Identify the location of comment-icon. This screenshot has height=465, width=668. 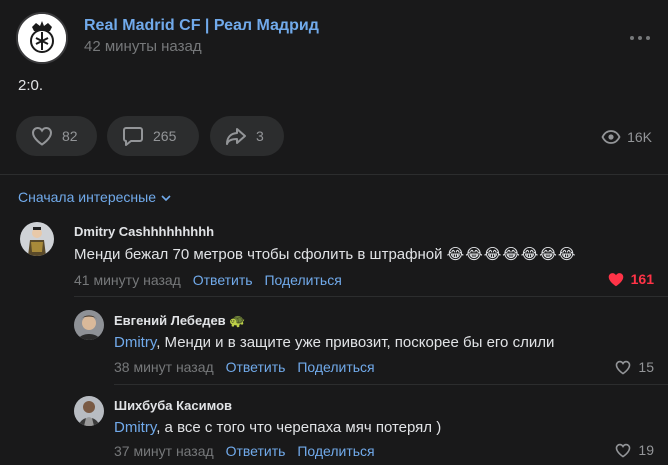
(133, 136).